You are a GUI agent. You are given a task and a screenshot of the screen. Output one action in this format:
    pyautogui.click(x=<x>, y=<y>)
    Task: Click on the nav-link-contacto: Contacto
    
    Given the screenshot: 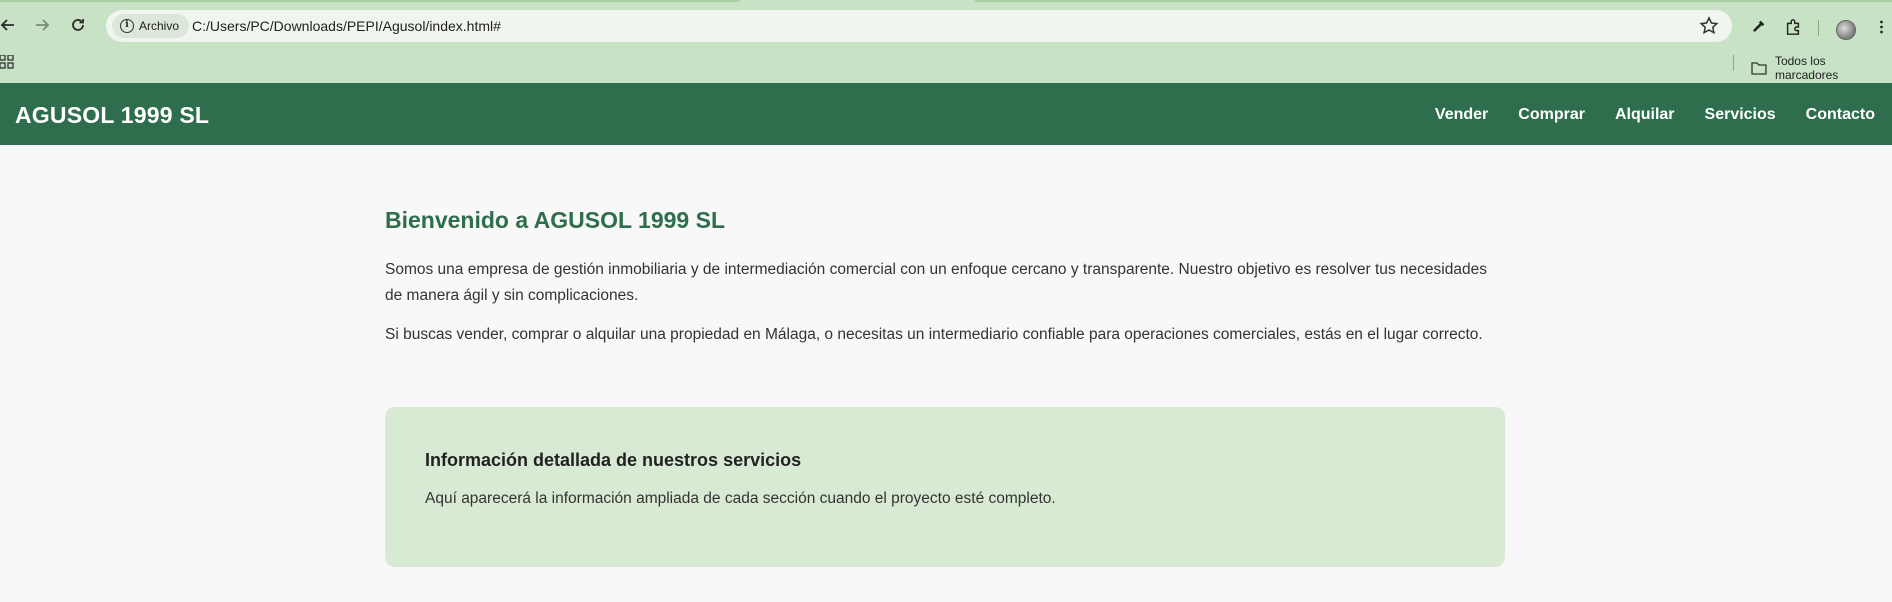 What is the action you would take?
    pyautogui.click(x=1840, y=115)
    